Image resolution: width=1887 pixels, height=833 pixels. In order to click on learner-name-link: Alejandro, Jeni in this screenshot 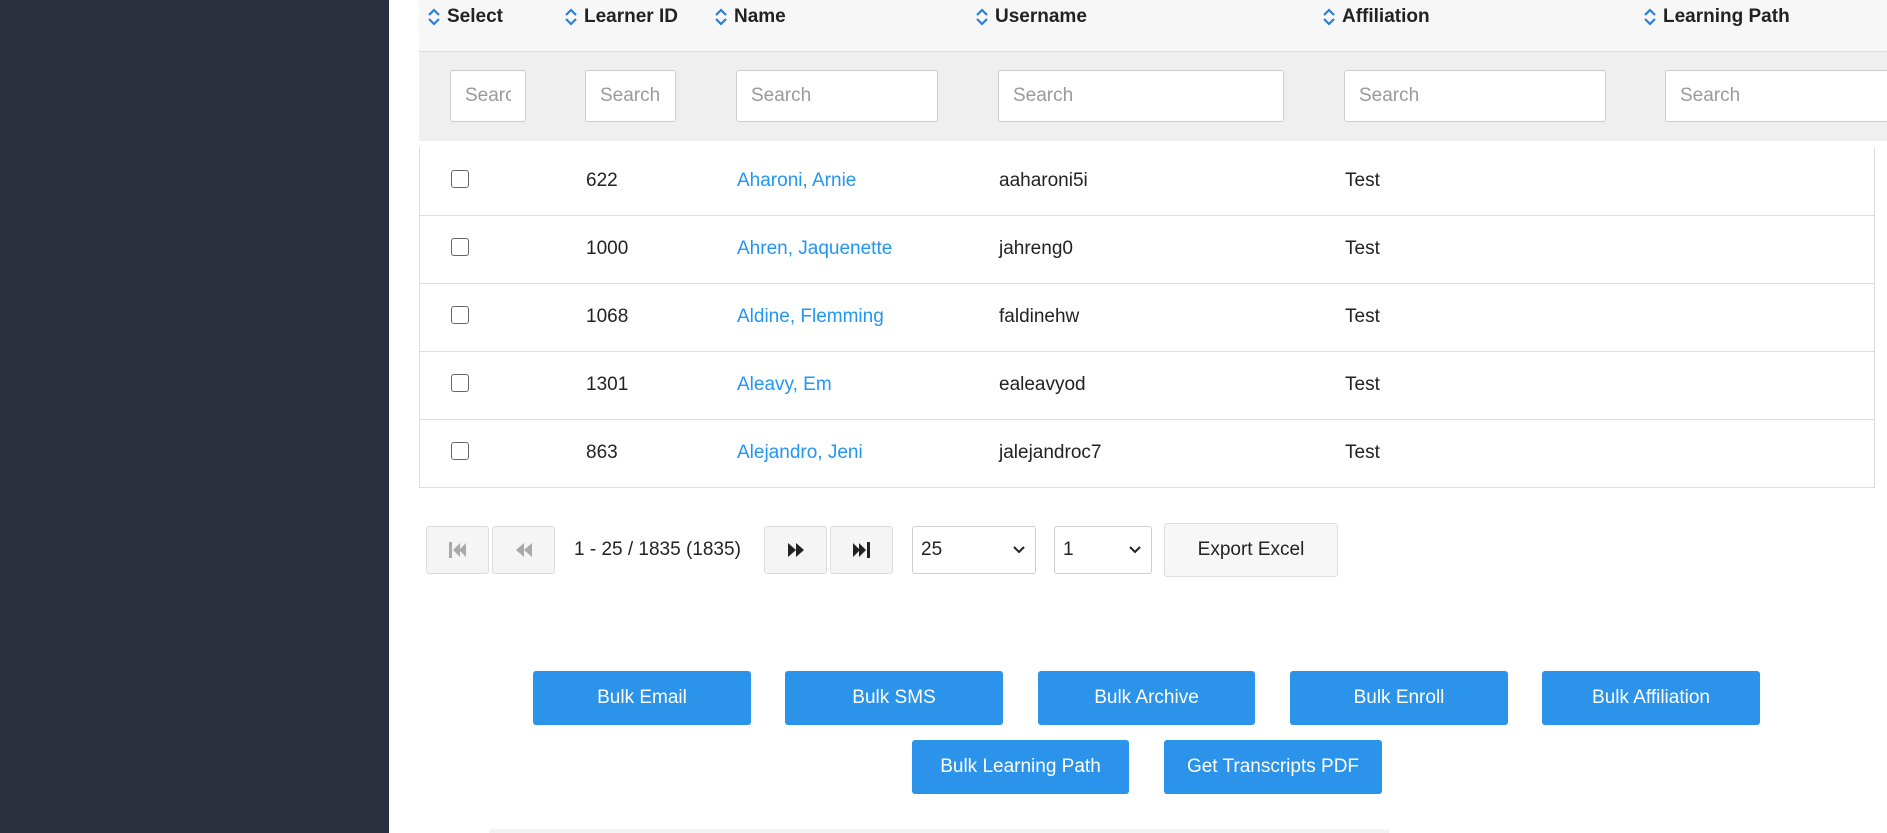, I will do `click(800, 453)`.